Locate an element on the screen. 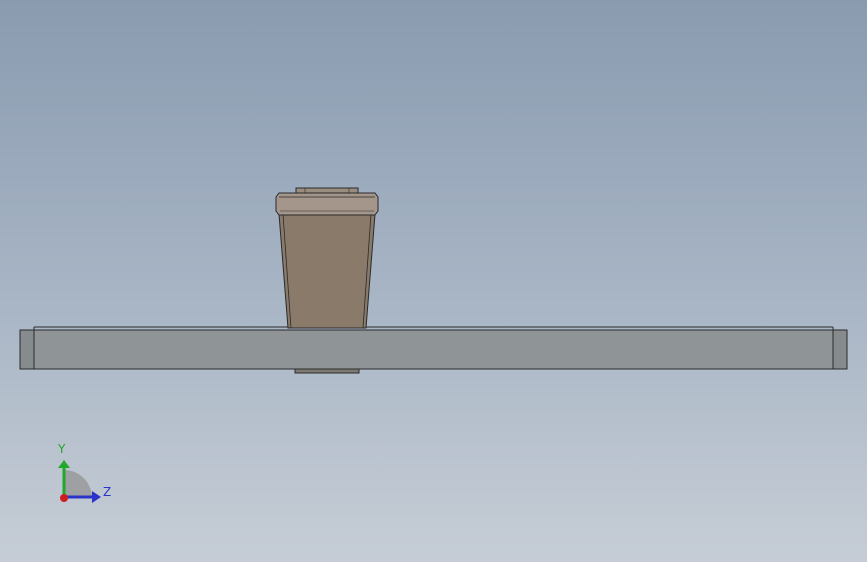 This screenshot has height=562, width=867. triad-plane-icon is located at coordinates (78, 483).